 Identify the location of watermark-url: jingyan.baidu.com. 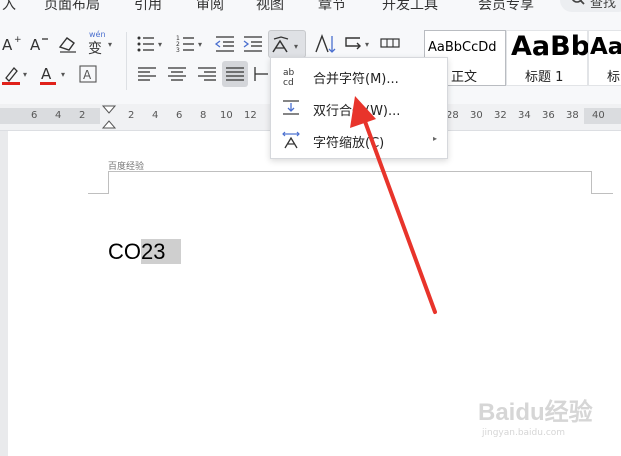
(524, 433).